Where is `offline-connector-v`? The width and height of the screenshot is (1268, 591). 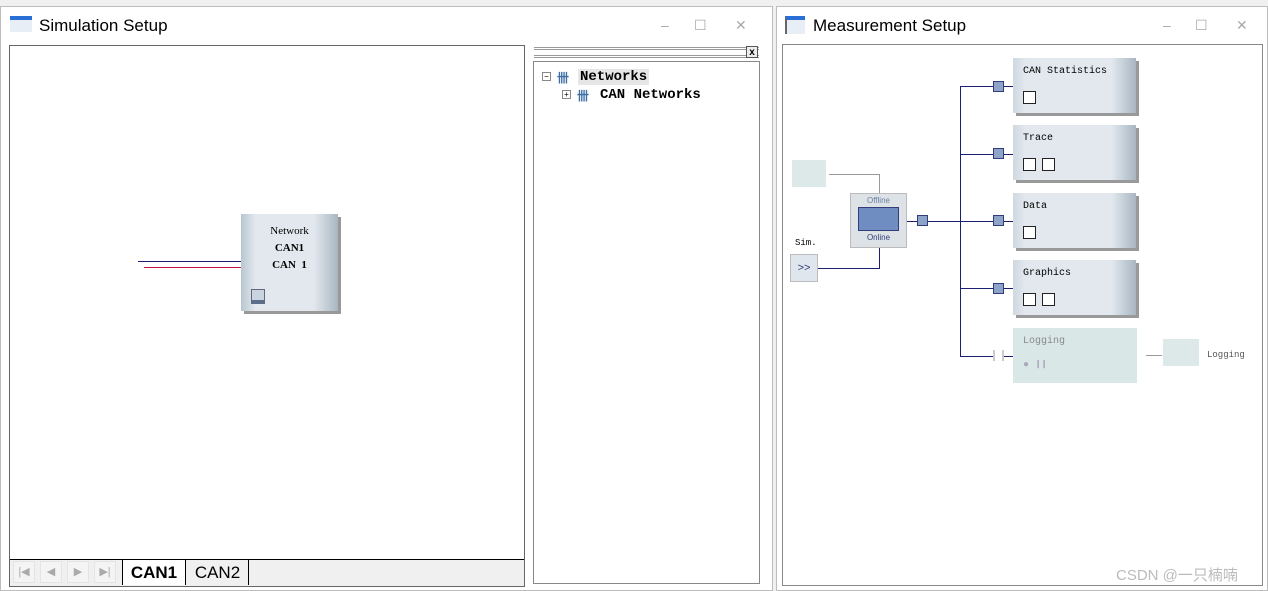
offline-connector-v is located at coordinates (879, 183).